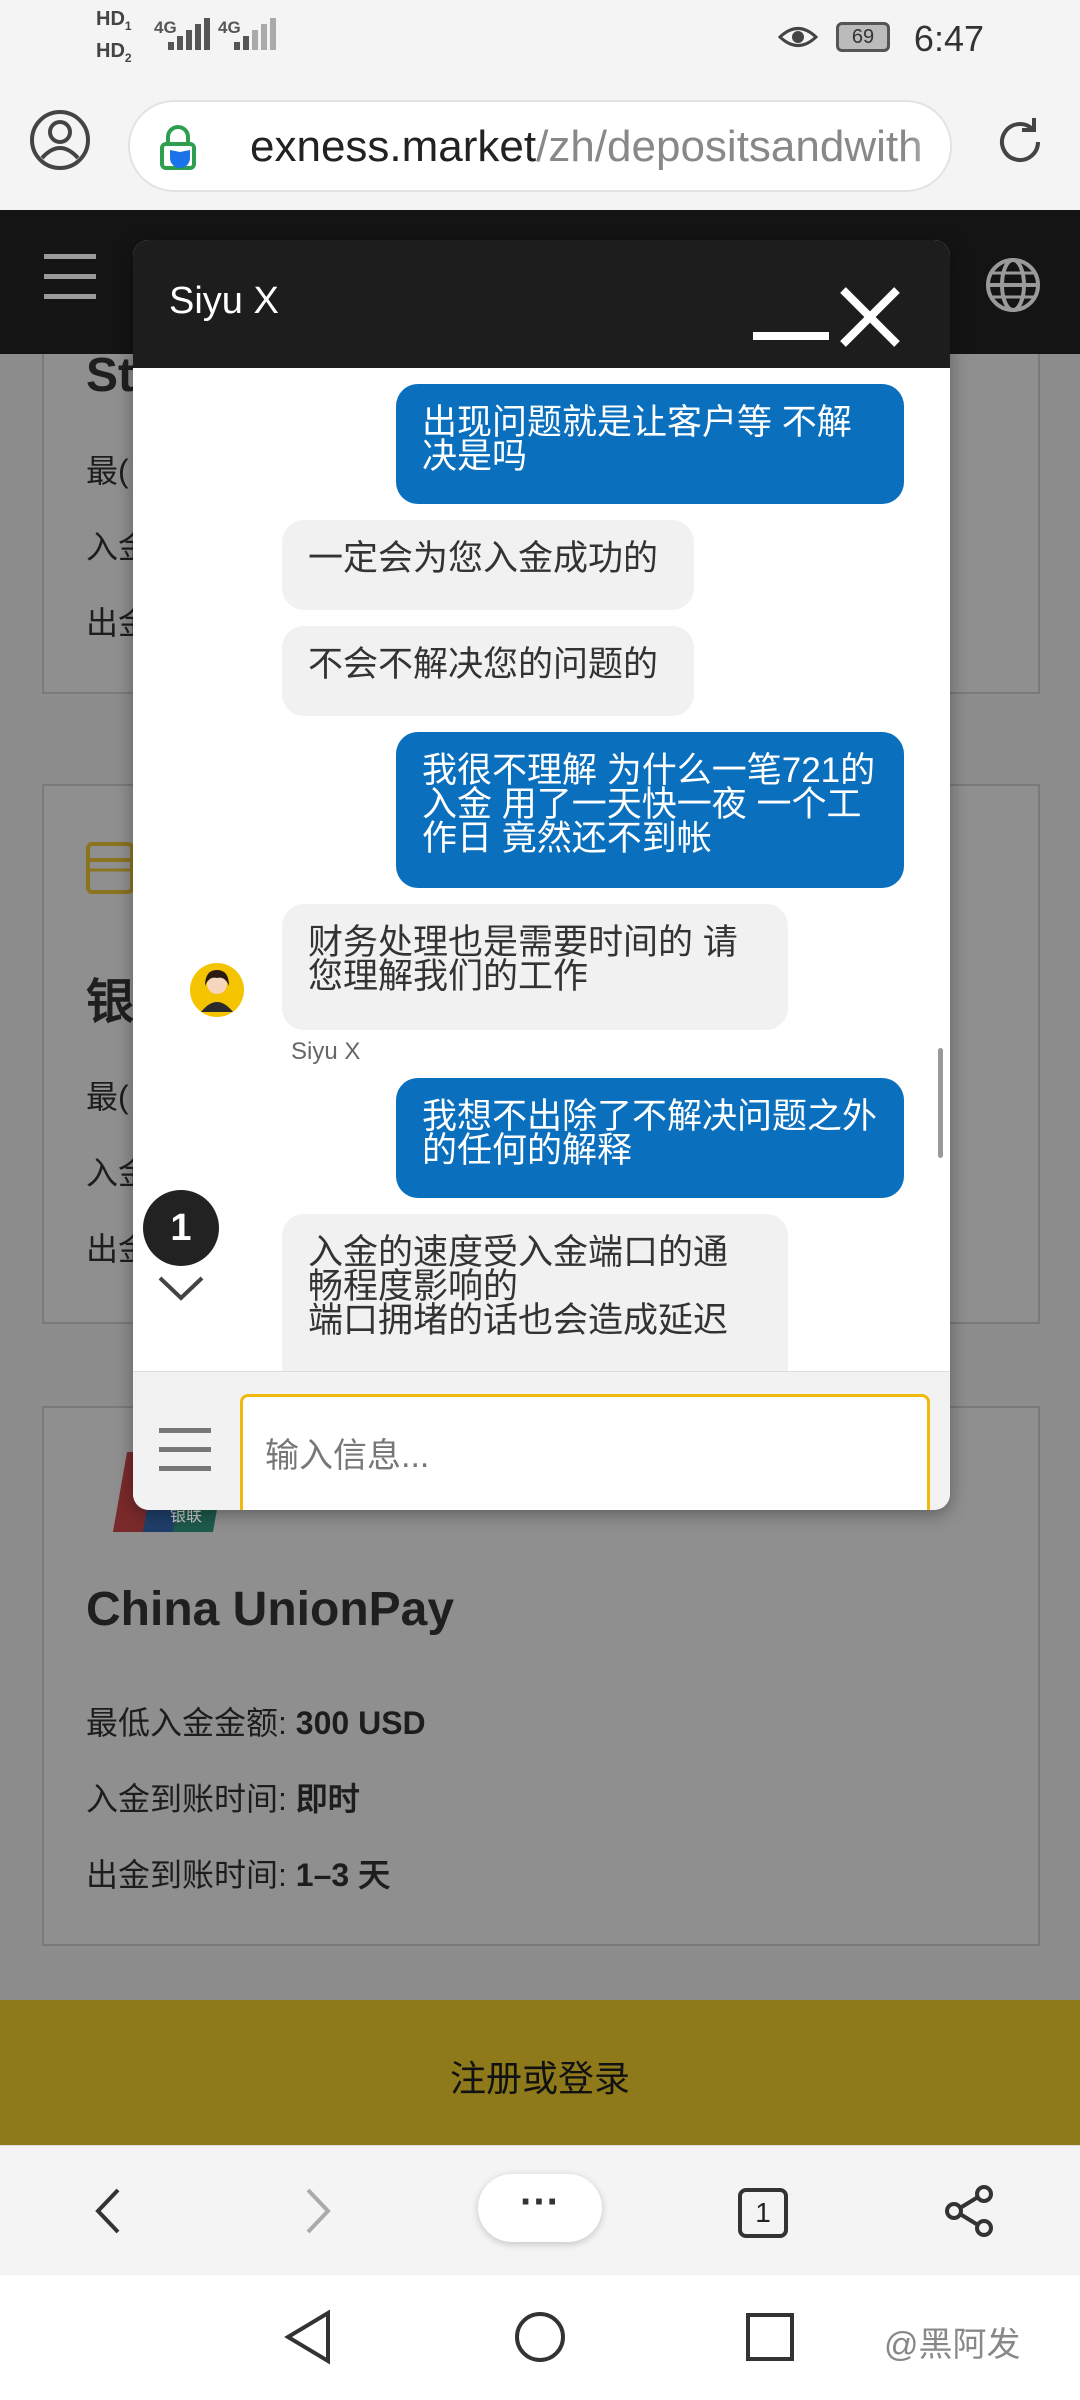 The width and height of the screenshot is (1080, 2400). I want to click on eye-comfort-icon, so click(798, 37).